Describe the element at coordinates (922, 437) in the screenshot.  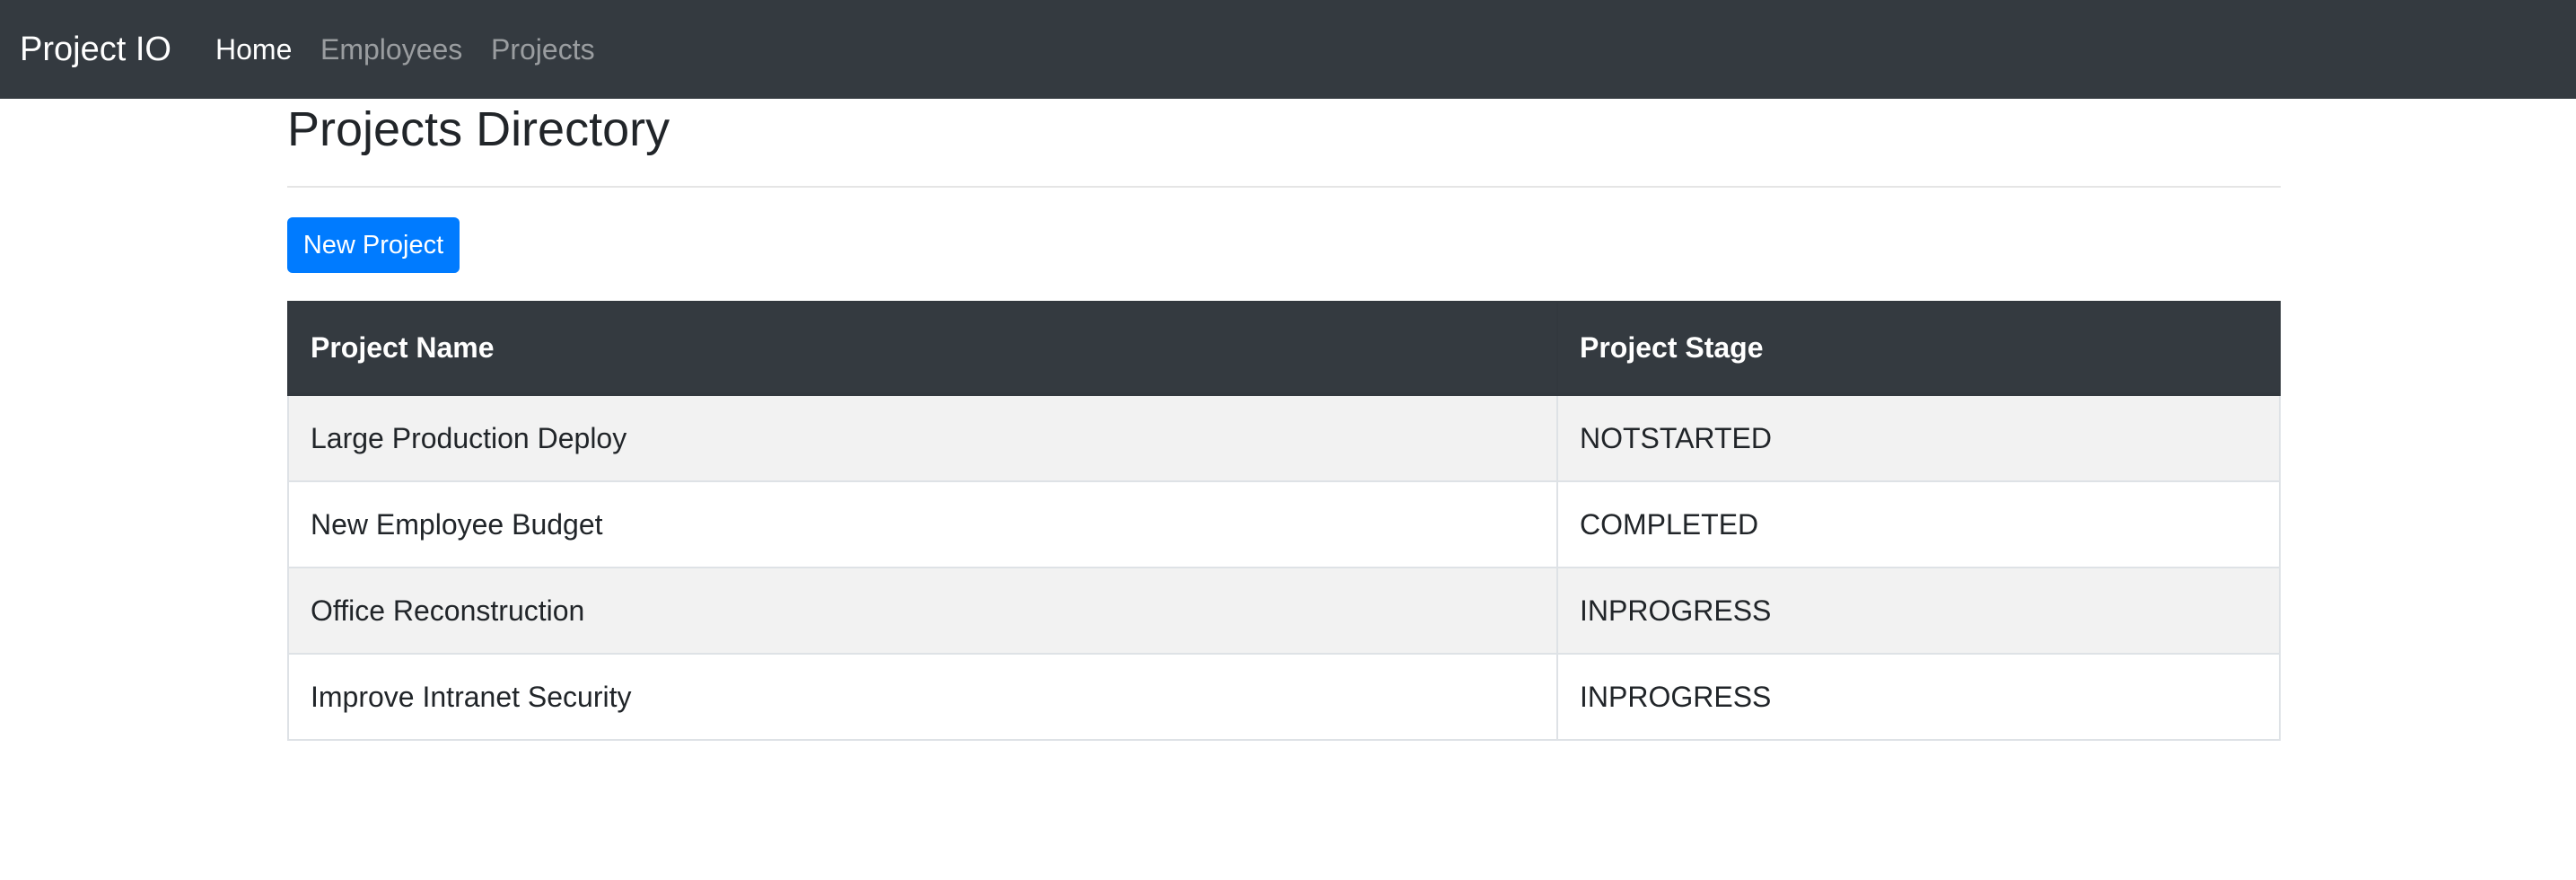
I see `project-name-cell: Large Production Deploy` at that location.